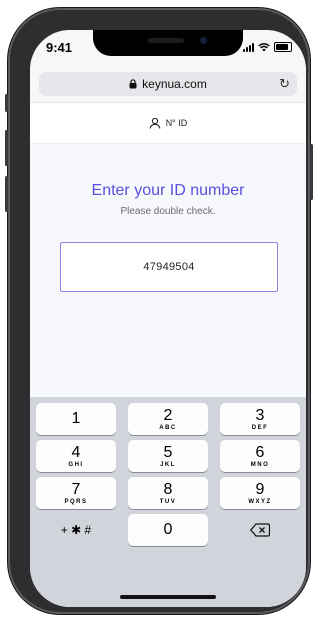 This screenshot has width=320, height=621. What do you see at coordinates (6, 148) in the screenshot?
I see `volume-up-button` at bounding box center [6, 148].